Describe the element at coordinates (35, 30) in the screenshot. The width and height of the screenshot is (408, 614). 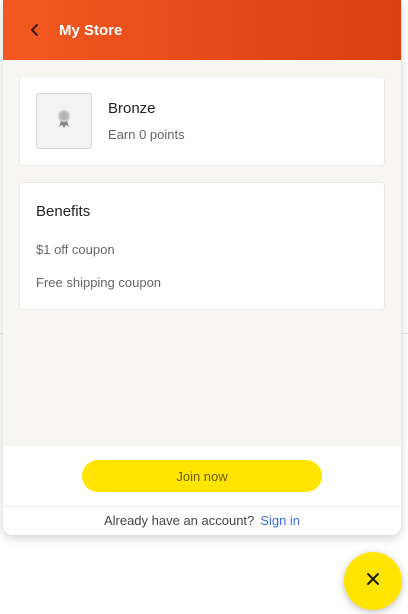
I see `chevron-left-icon` at that location.